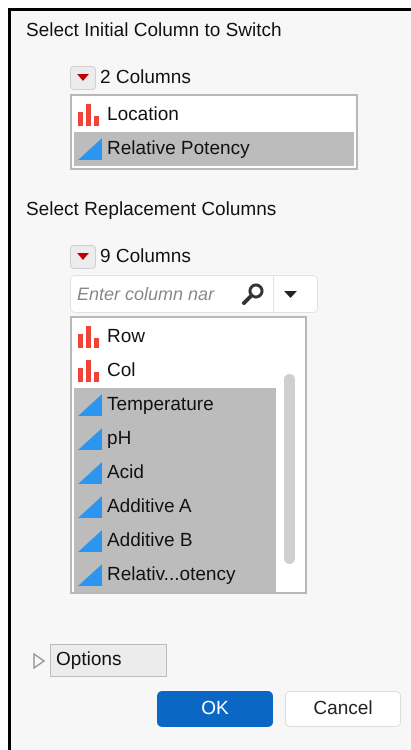  What do you see at coordinates (143, 114) in the screenshot?
I see `column-name: Location` at bounding box center [143, 114].